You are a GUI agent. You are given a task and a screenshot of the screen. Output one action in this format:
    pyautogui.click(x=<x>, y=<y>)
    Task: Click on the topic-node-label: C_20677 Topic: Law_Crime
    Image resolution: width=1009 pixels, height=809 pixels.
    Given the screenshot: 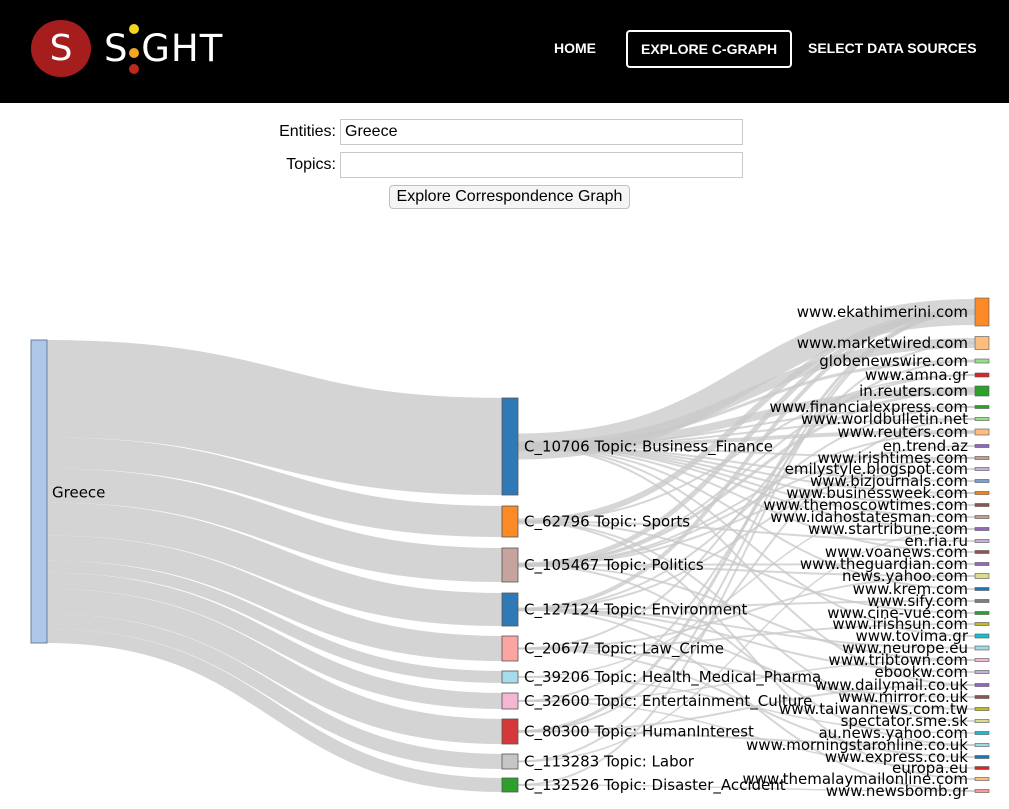 What is the action you would take?
    pyautogui.click(x=624, y=649)
    